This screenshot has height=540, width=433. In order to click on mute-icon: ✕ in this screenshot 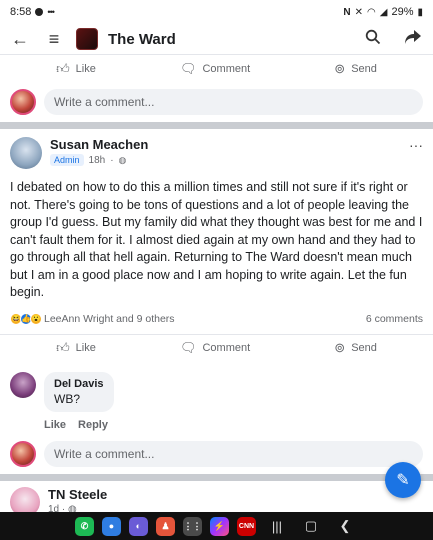, I will do `click(359, 12)`.